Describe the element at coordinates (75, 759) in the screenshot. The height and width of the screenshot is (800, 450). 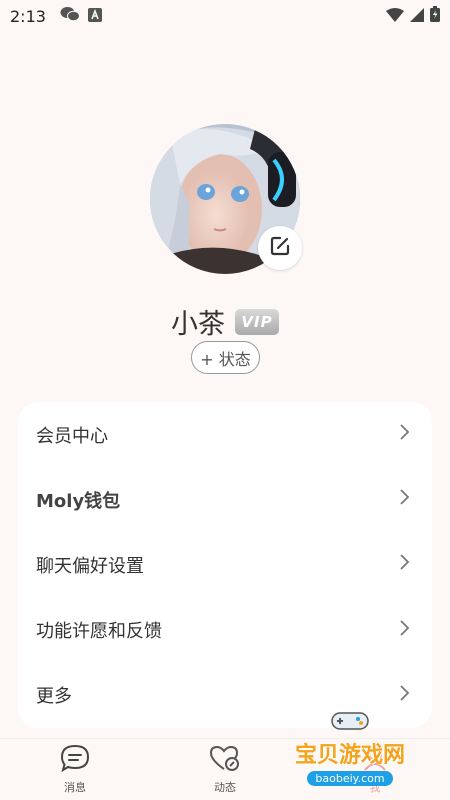
I see `chat-icon` at that location.